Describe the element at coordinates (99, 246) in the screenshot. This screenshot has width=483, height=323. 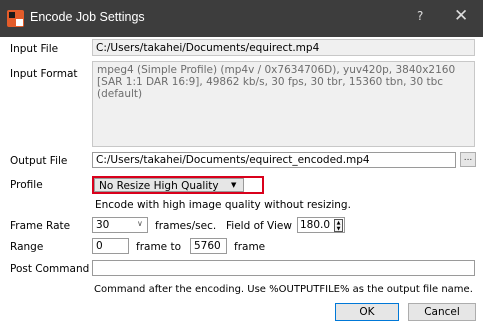
I see `range-start-value: 0` at that location.